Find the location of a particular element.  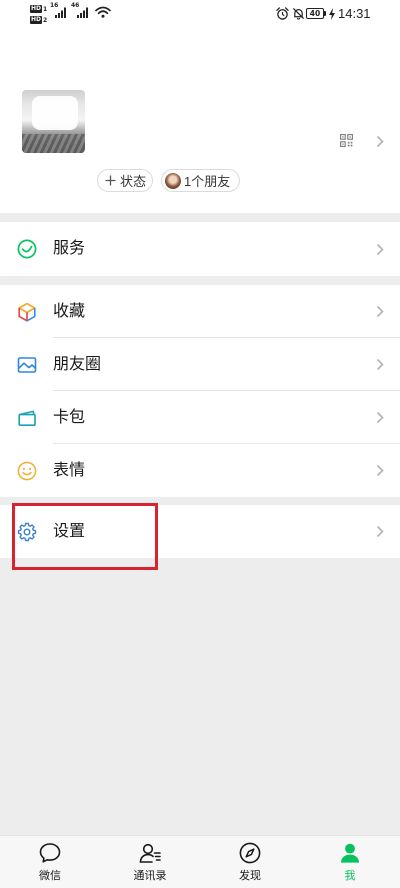

avatar is located at coordinates (53, 121).